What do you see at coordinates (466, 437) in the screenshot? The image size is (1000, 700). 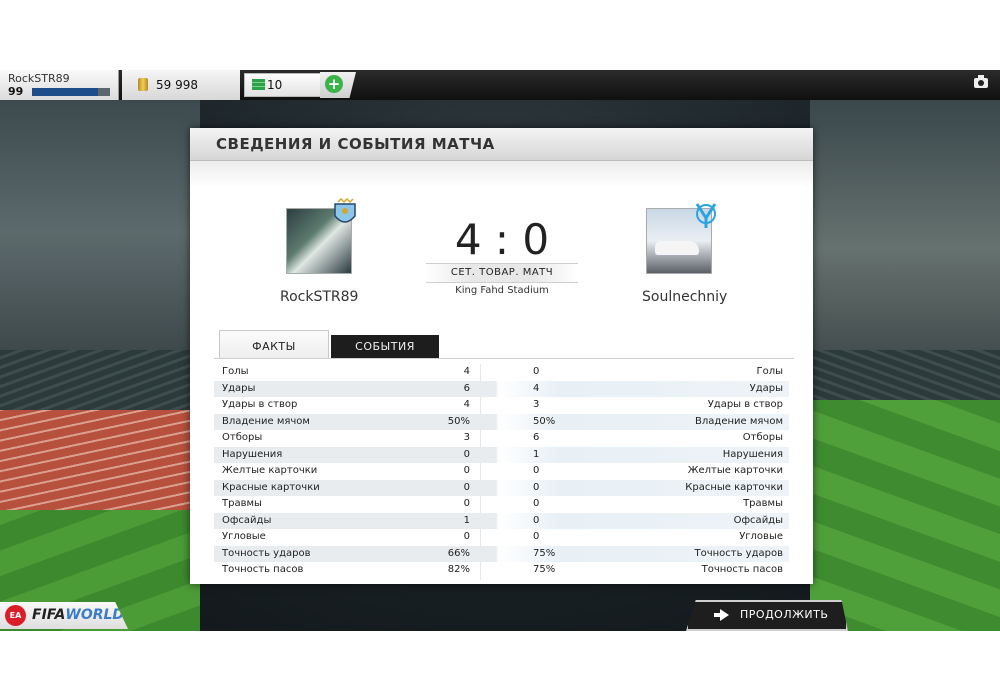 I see `stat-value-home: 3` at bounding box center [466, 437].